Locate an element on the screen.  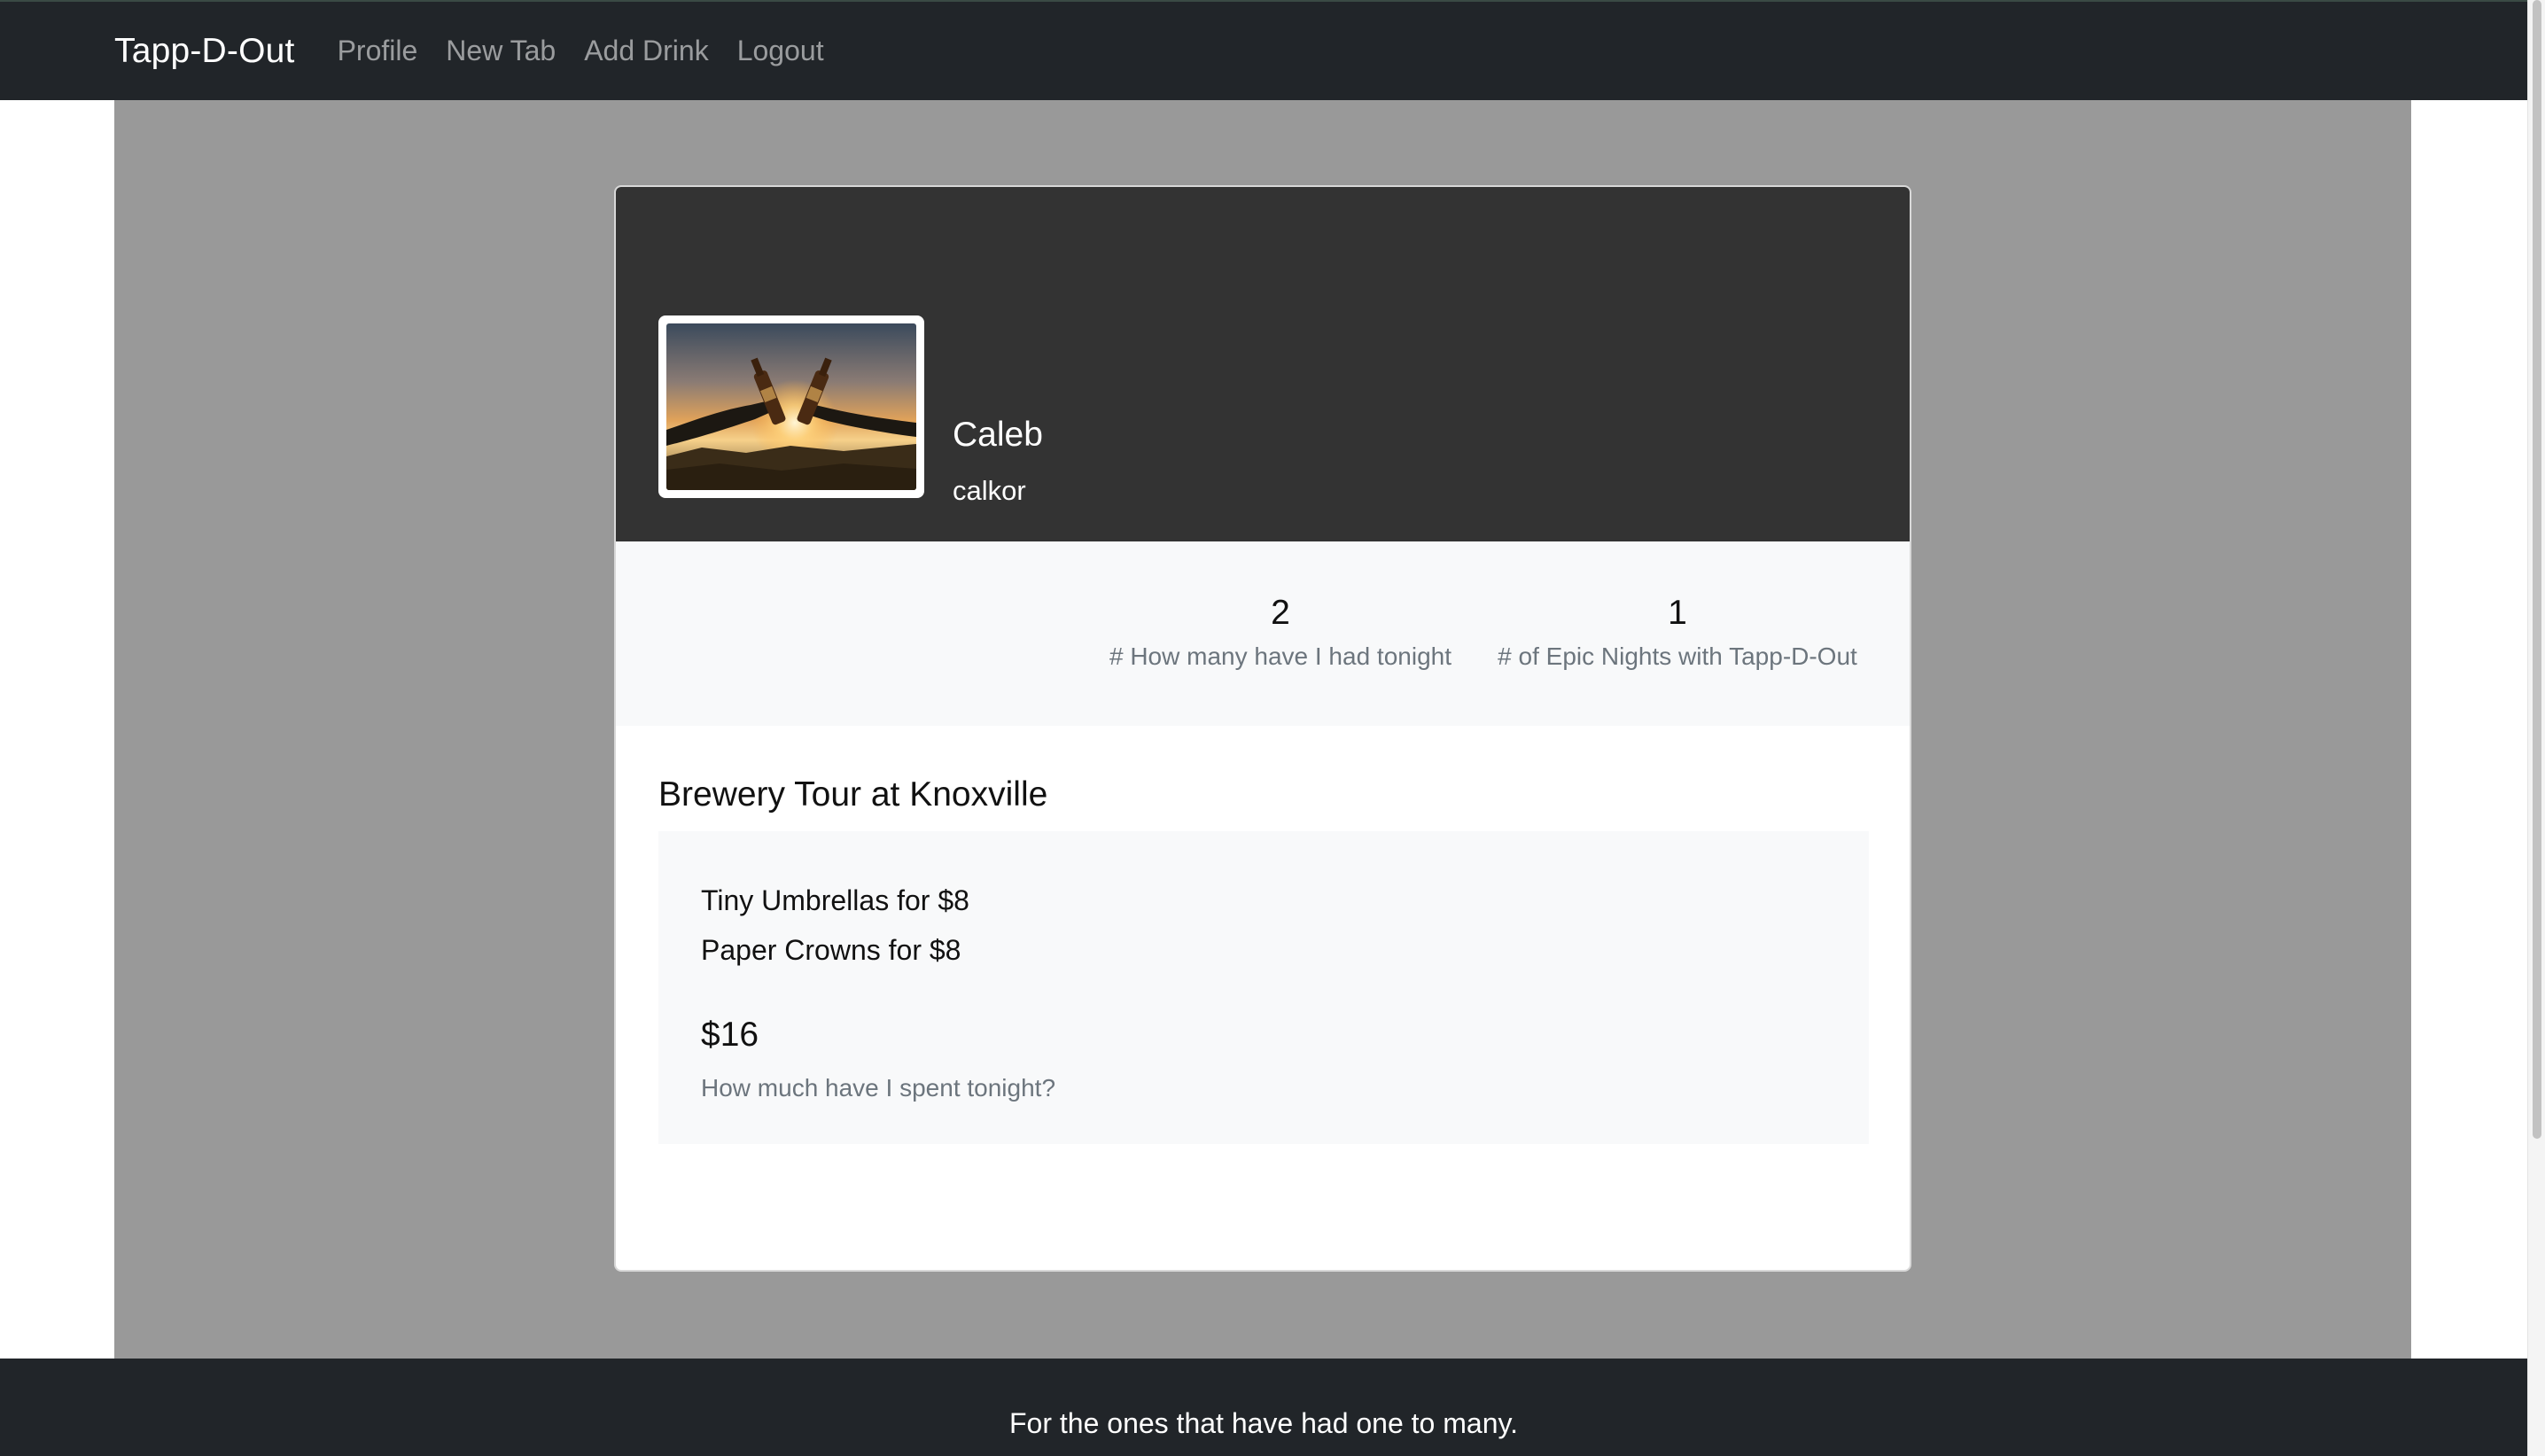
avatar is located at coordinates (791, 406).